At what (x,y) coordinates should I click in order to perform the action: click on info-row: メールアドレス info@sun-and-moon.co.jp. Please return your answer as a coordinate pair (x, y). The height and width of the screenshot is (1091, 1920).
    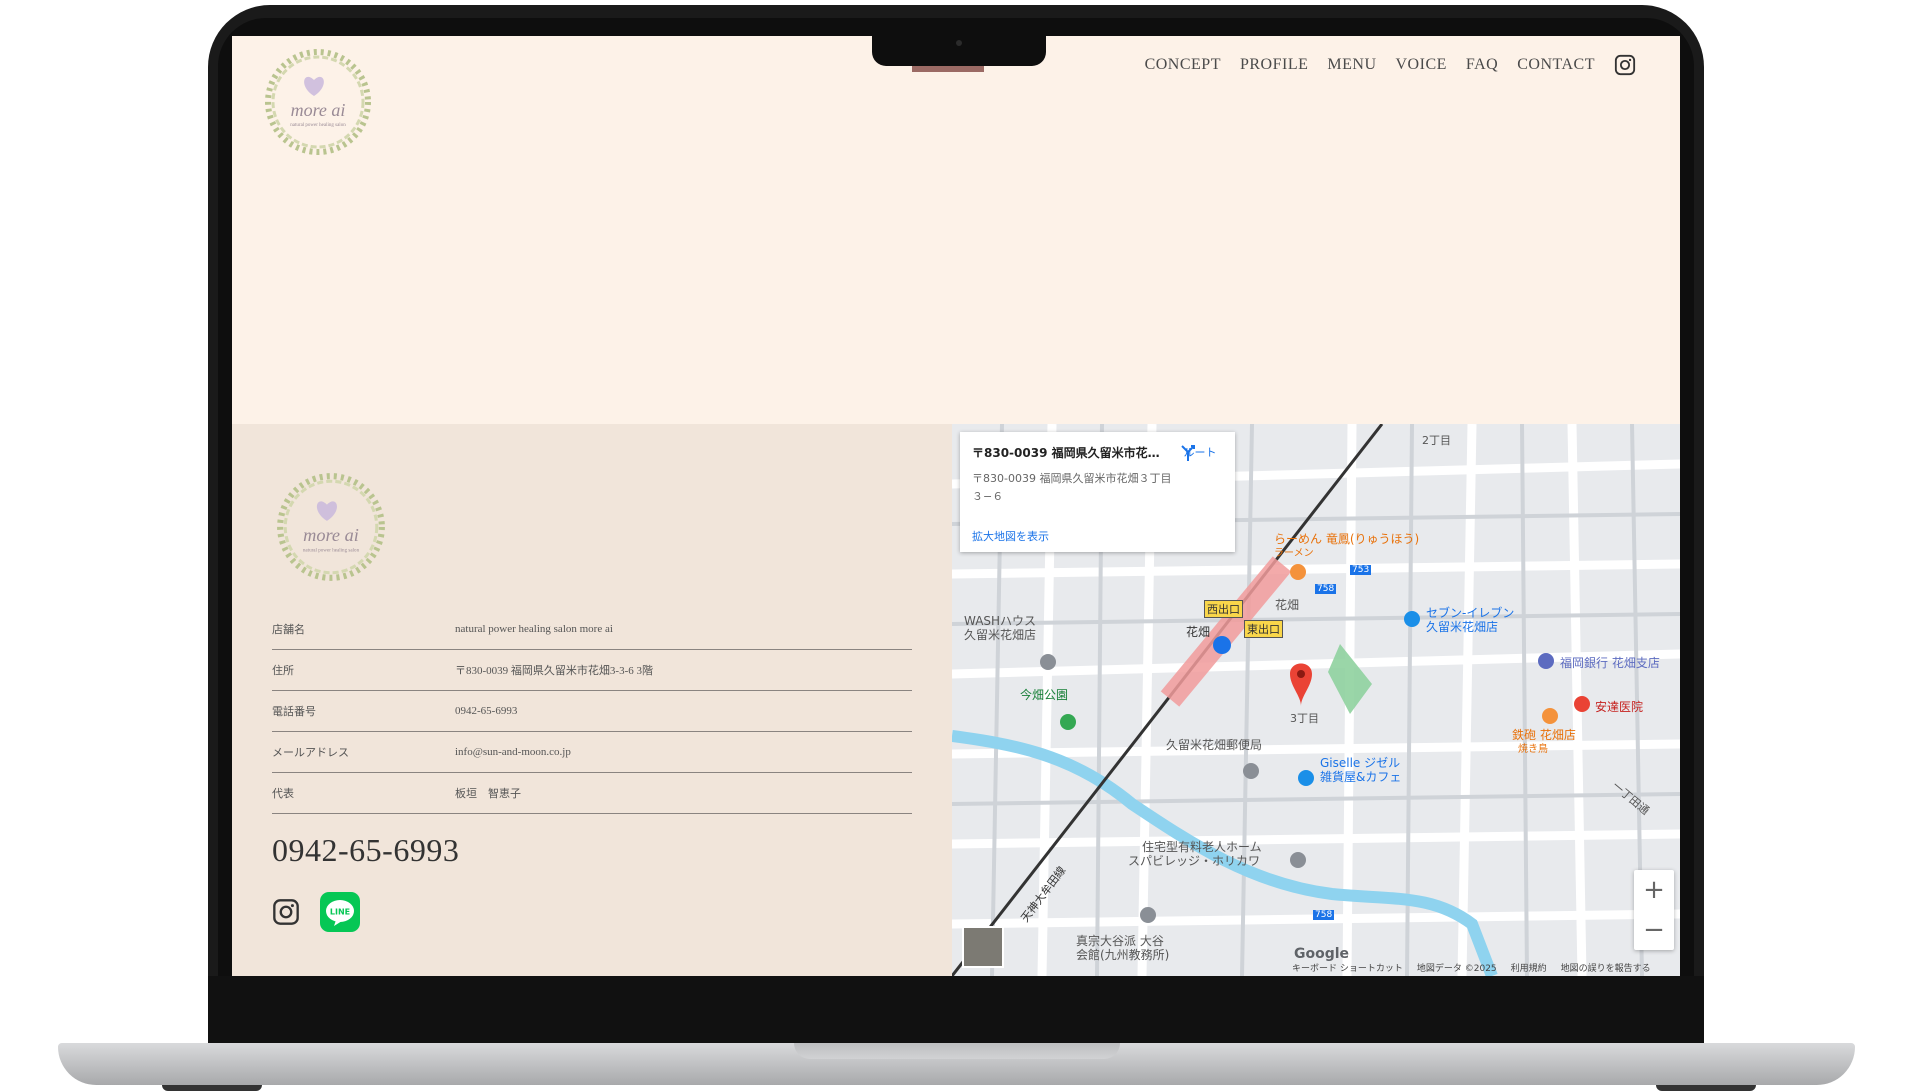
    Looking at the image, I should click on (592, 752).